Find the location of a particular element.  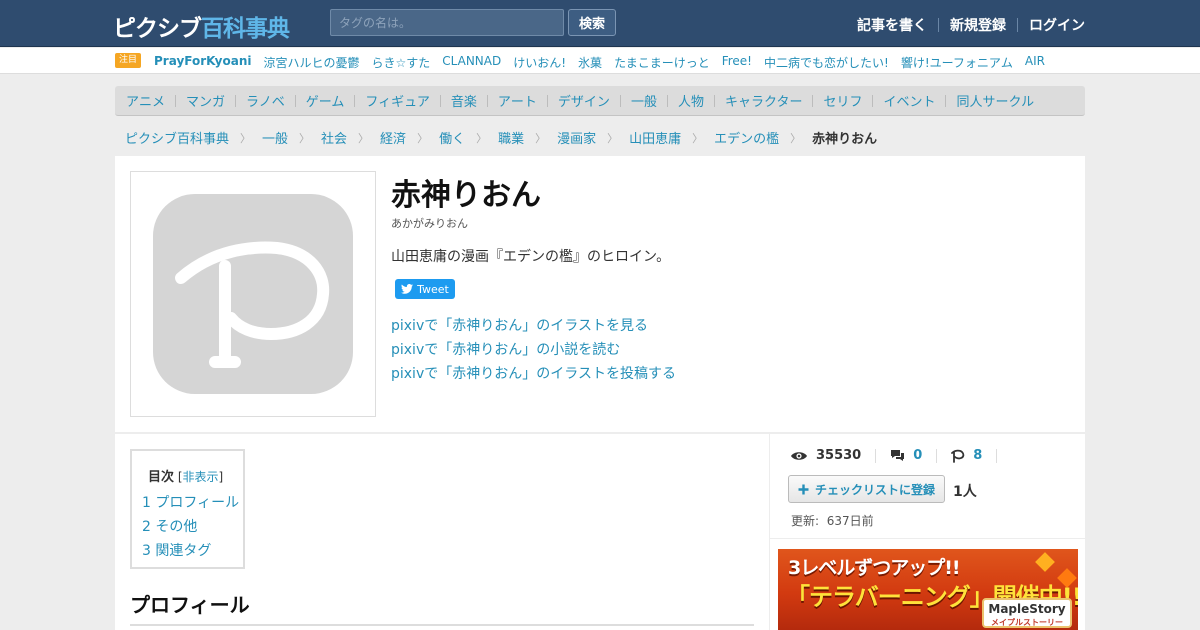

trending-tag: けいおん! is located at coordinates (539, 62).